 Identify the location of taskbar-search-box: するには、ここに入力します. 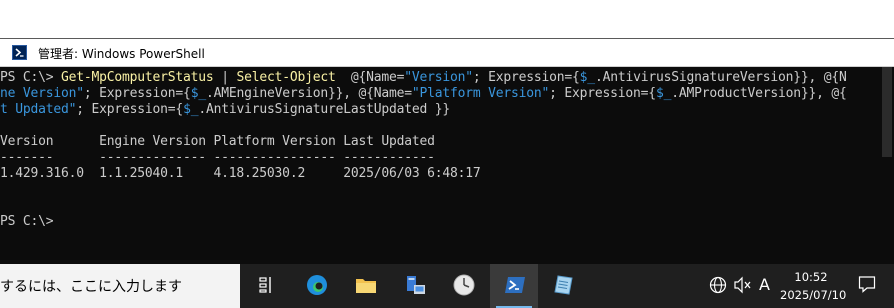
(120, 286).